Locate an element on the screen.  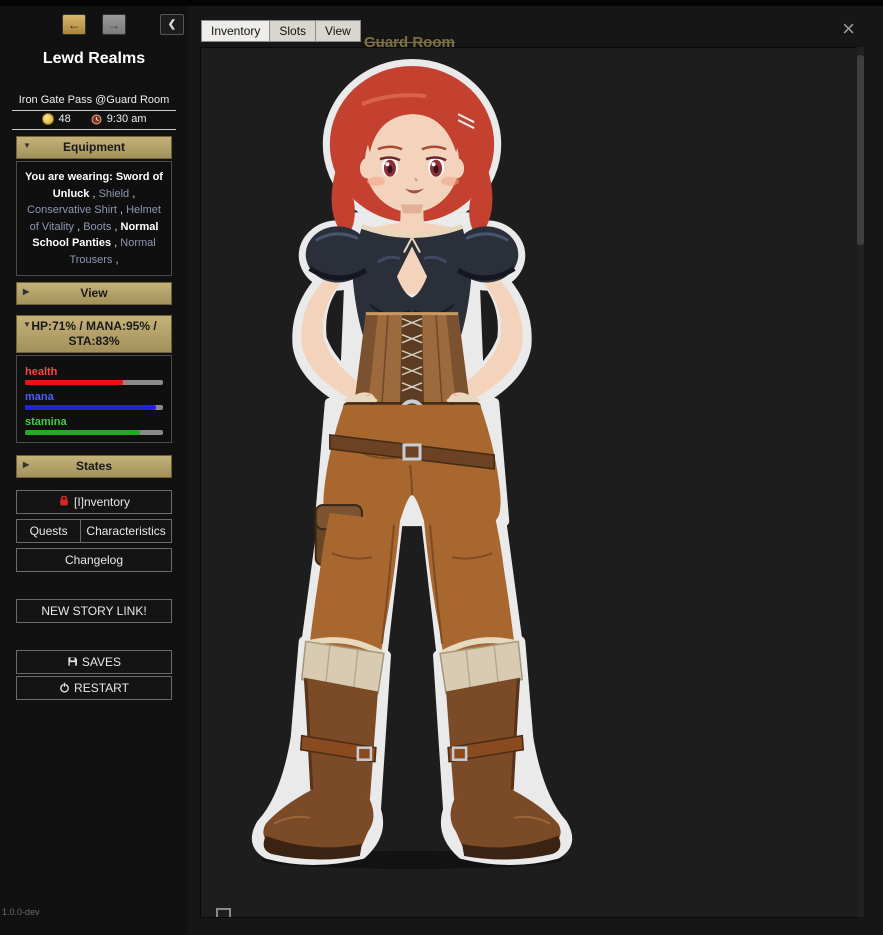
time-label: 9:30 am is located at coordinates (126, 119).